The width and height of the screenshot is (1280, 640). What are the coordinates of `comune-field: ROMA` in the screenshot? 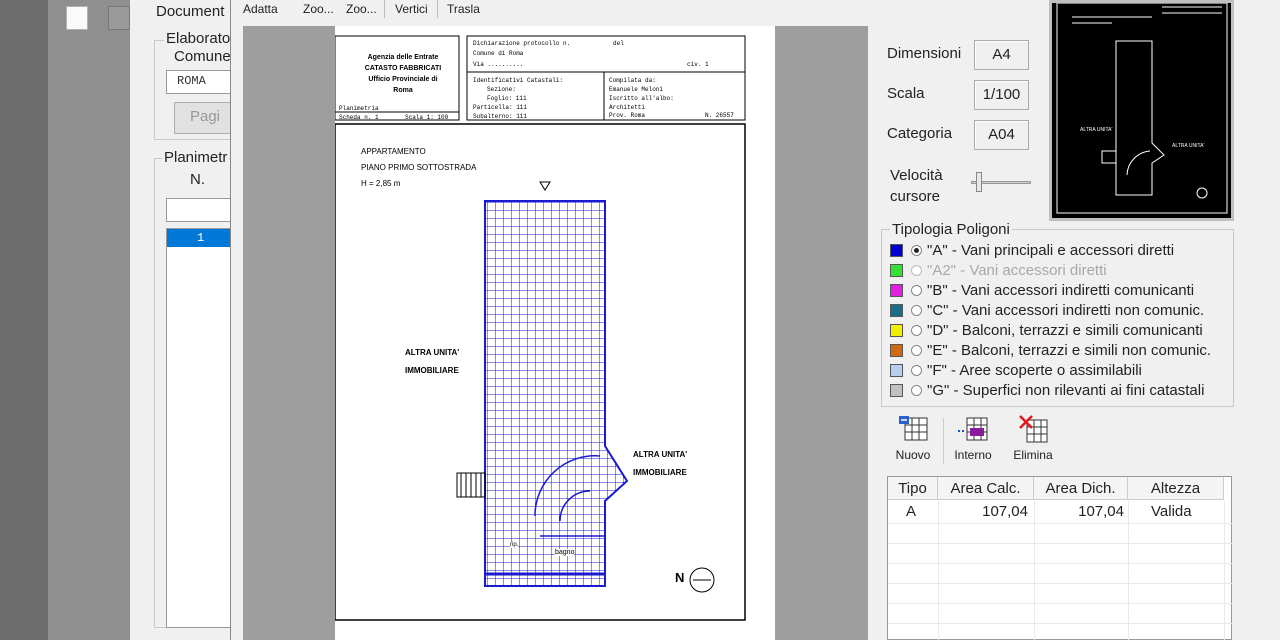 It's located at (201, 82).